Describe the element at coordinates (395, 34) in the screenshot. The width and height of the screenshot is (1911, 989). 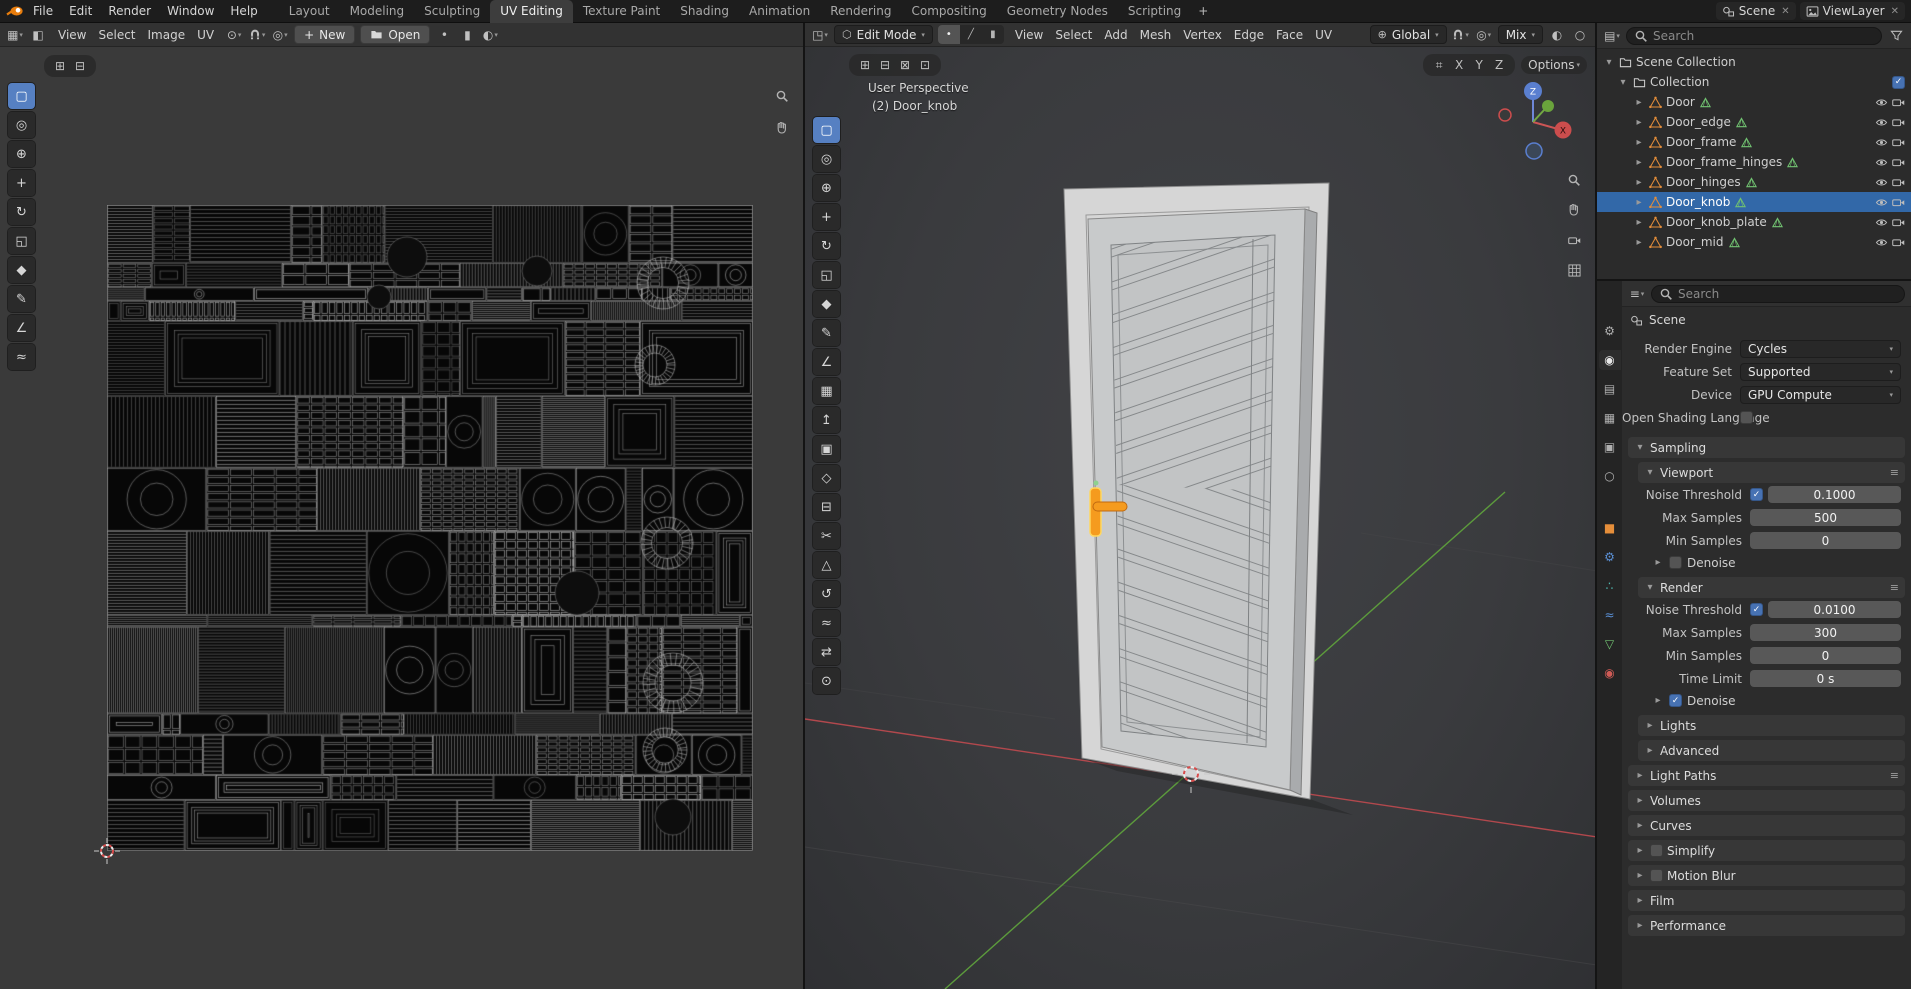
I see `open-image-button: Open` at that location.